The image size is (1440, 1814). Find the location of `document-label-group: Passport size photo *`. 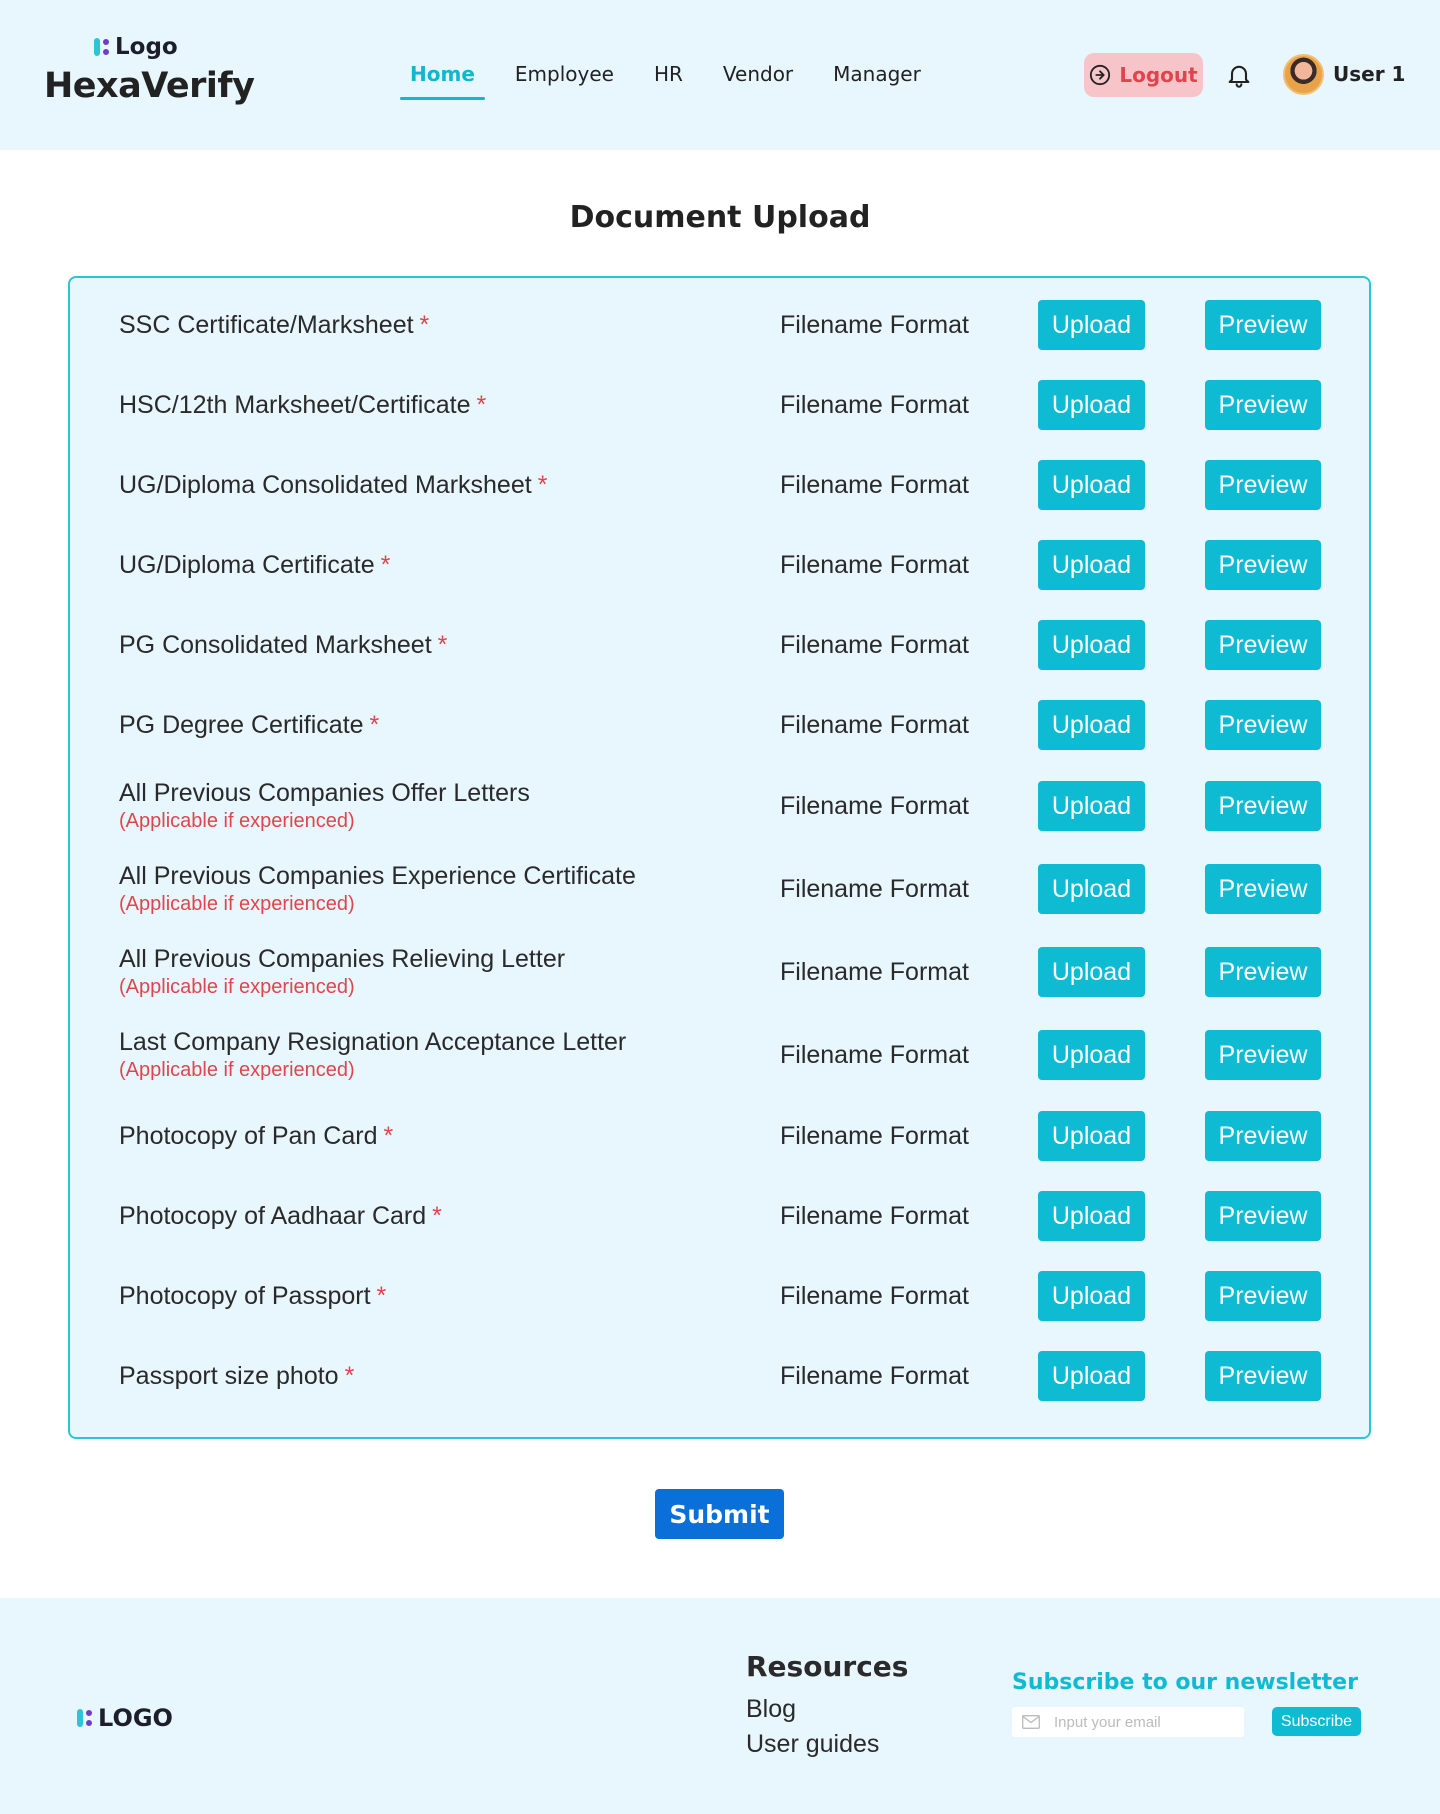

document-label-group: Passport size photo * is located at coordinates (236, 1376).